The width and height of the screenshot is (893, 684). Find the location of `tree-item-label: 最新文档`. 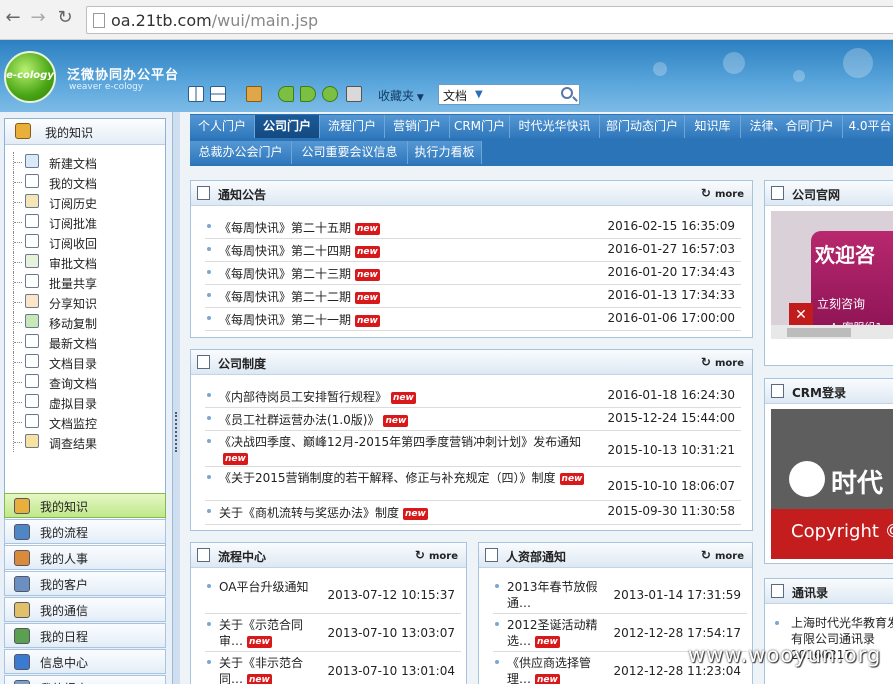

tree-item-label: 最新文档 is located at coordinates (73, 343).